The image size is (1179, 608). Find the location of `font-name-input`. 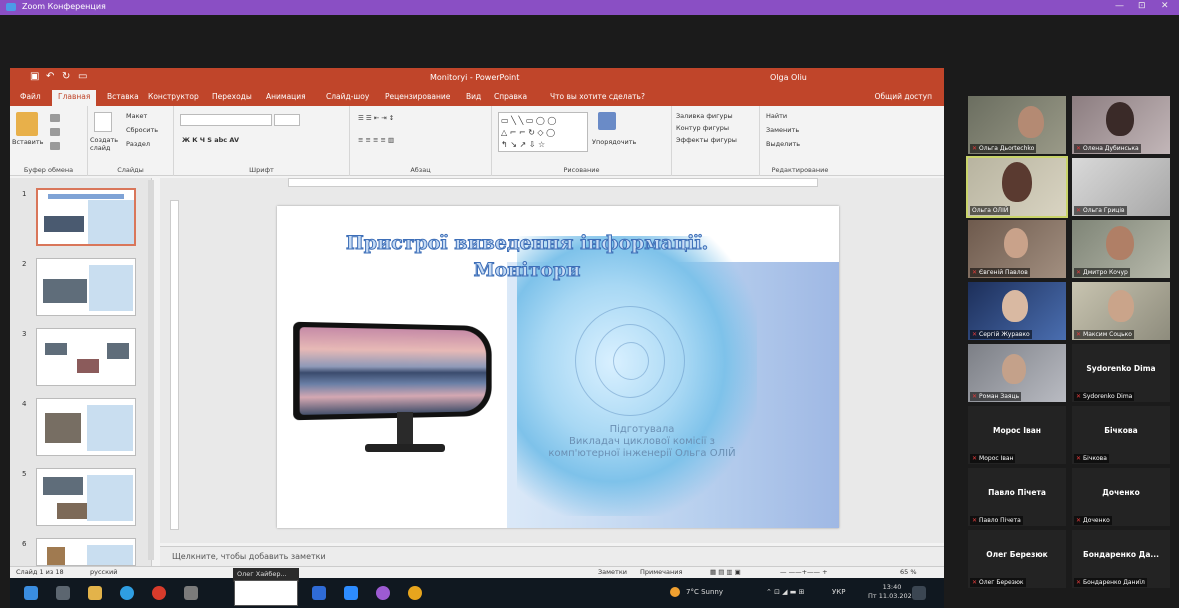

font-name-input is located at coordinates (226, 120).